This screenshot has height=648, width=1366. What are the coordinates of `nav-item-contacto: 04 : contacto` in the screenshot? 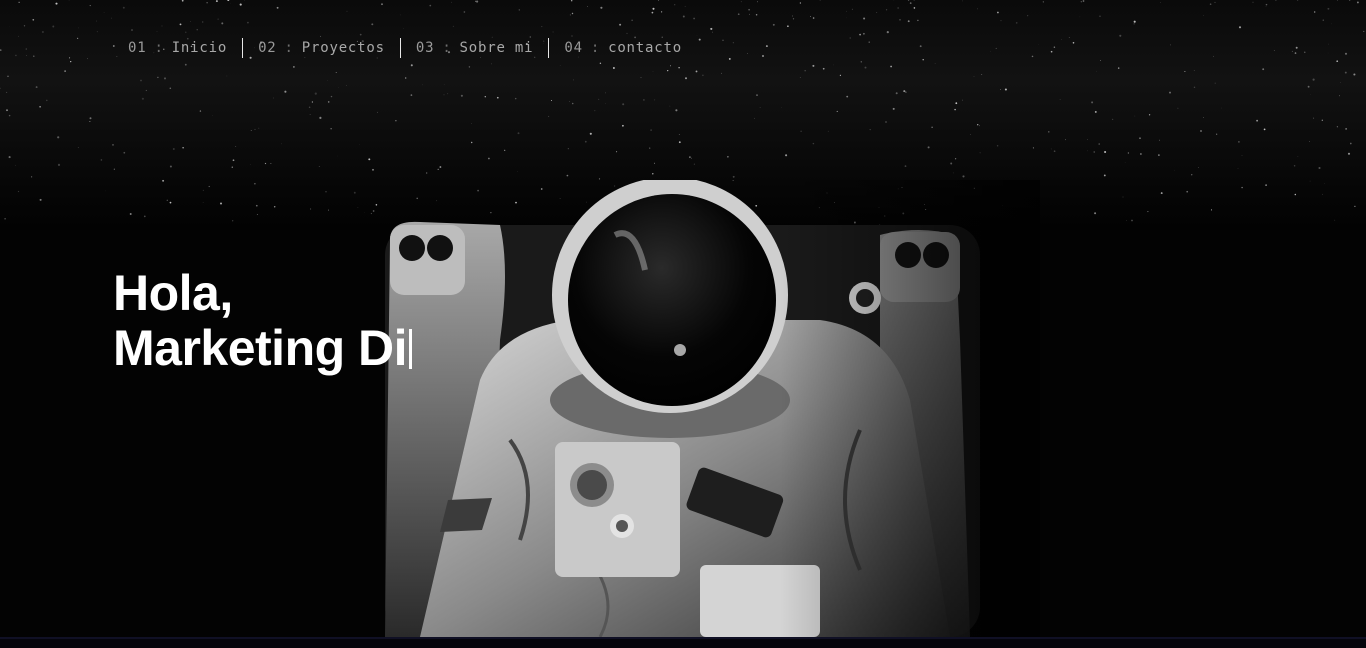 It's located at (623, 48).